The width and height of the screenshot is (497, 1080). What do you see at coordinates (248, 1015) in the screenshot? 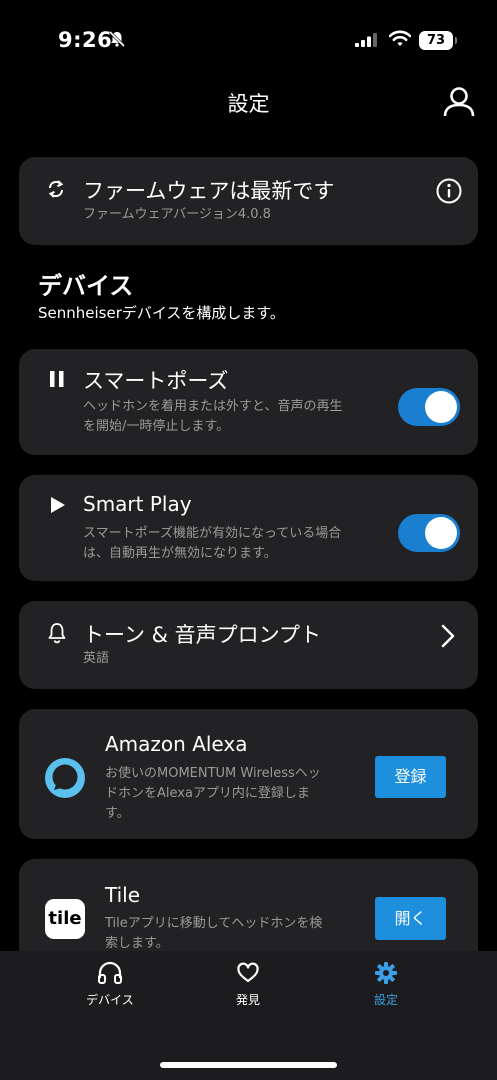
I see `tab-bar: デバイス 発見 設定` at bounding box center [248, 1015].